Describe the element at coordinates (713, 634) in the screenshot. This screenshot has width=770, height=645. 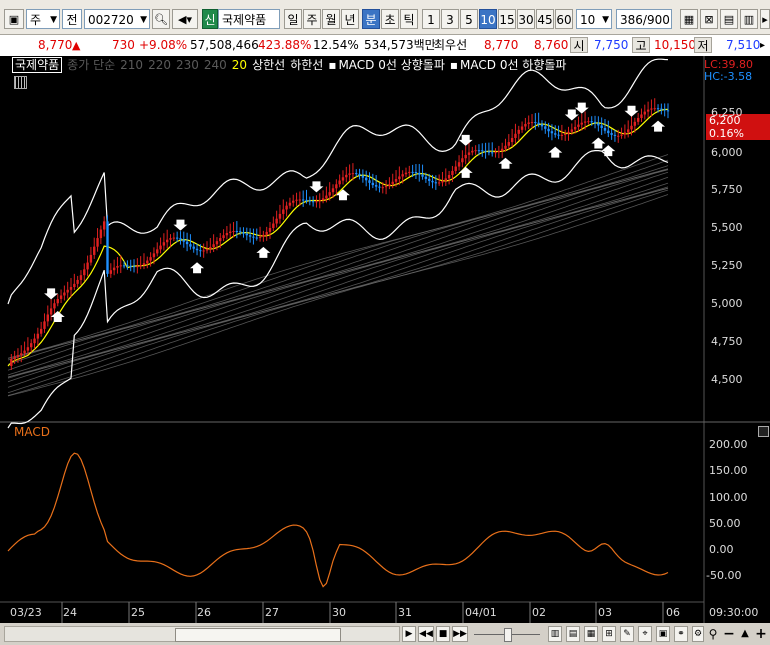
I see `zoom-search-icon: ⚲` at that location.